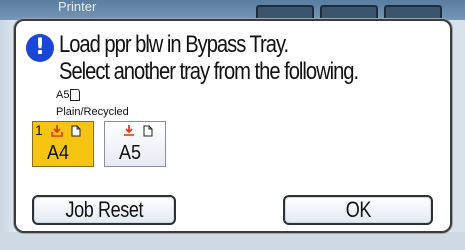 The image size is (465, 250). I want to click on message-line-2: Select another tray from the following., so click(209, 71).